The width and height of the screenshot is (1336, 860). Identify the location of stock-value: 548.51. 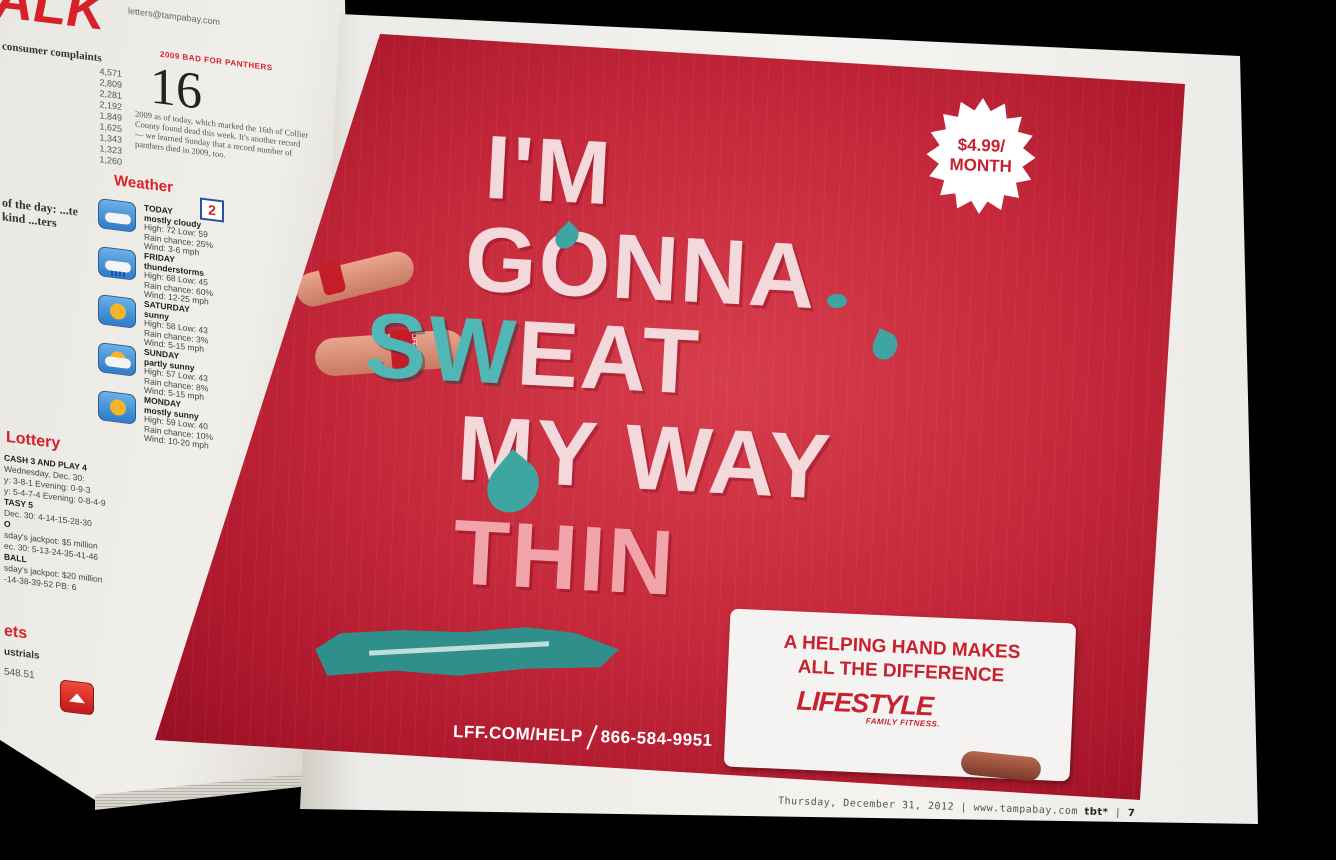
(19, 674).